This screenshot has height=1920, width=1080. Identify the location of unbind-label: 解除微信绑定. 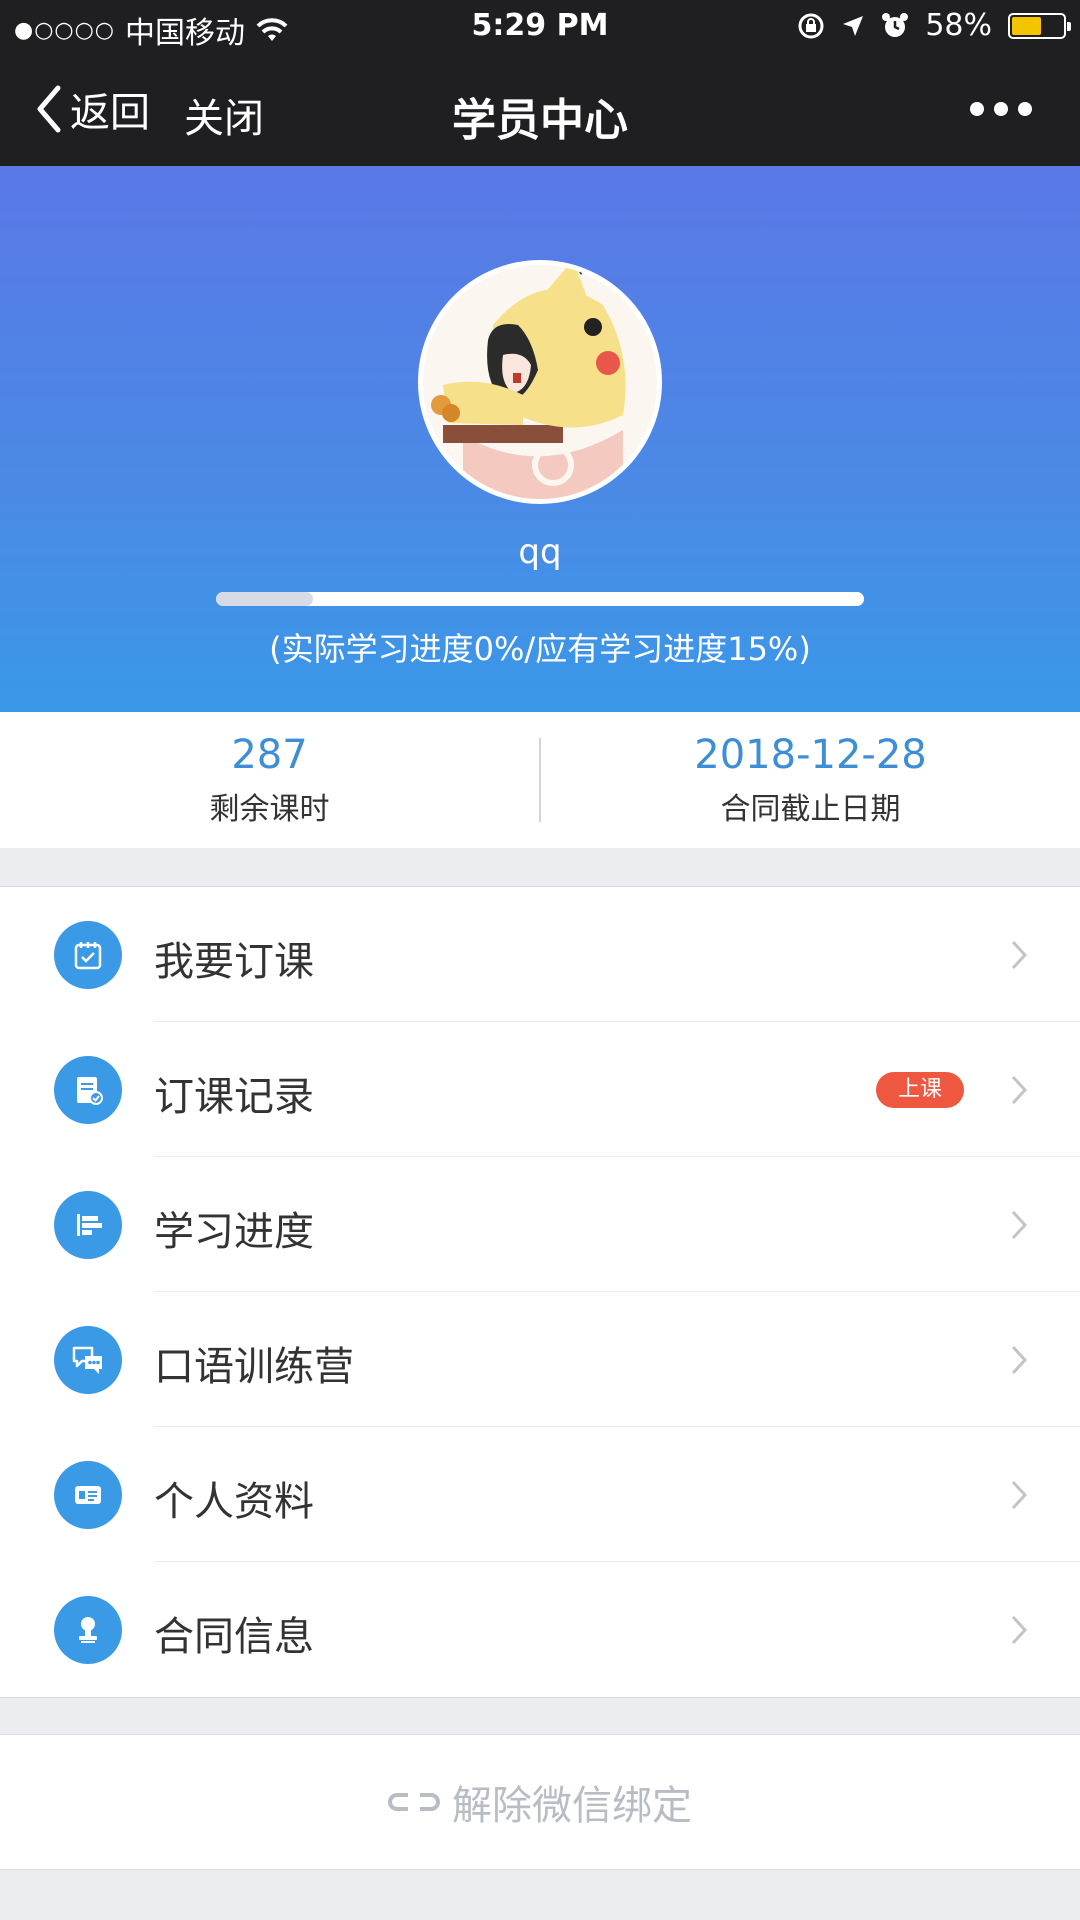
(572, 1806).